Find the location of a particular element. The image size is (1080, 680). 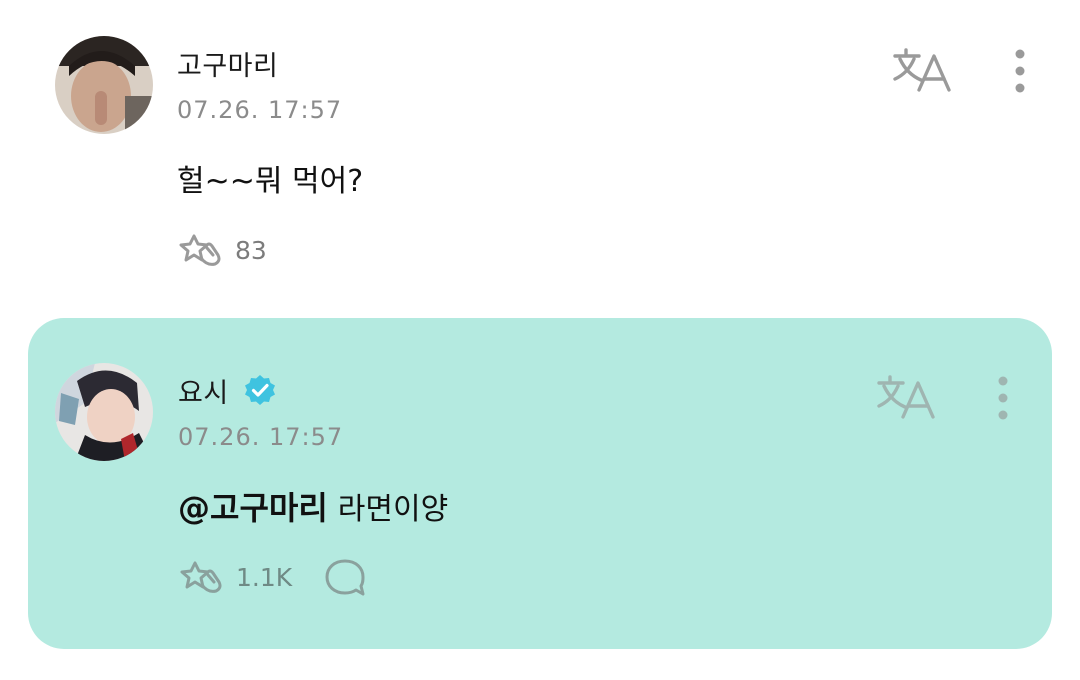

comment-text-body: 라면이양 is located at coordinates (393, 509).